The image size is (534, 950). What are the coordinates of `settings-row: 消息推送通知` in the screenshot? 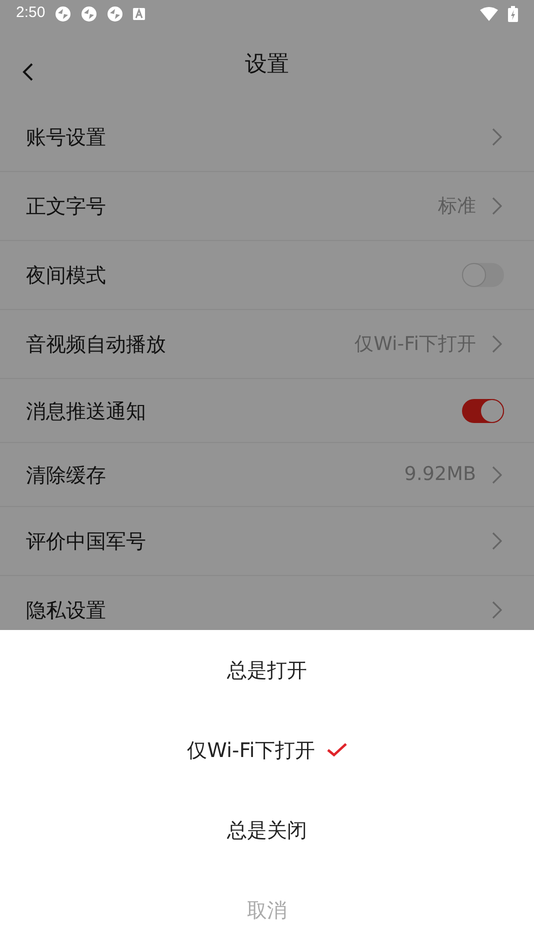 It's located at (267, 411).